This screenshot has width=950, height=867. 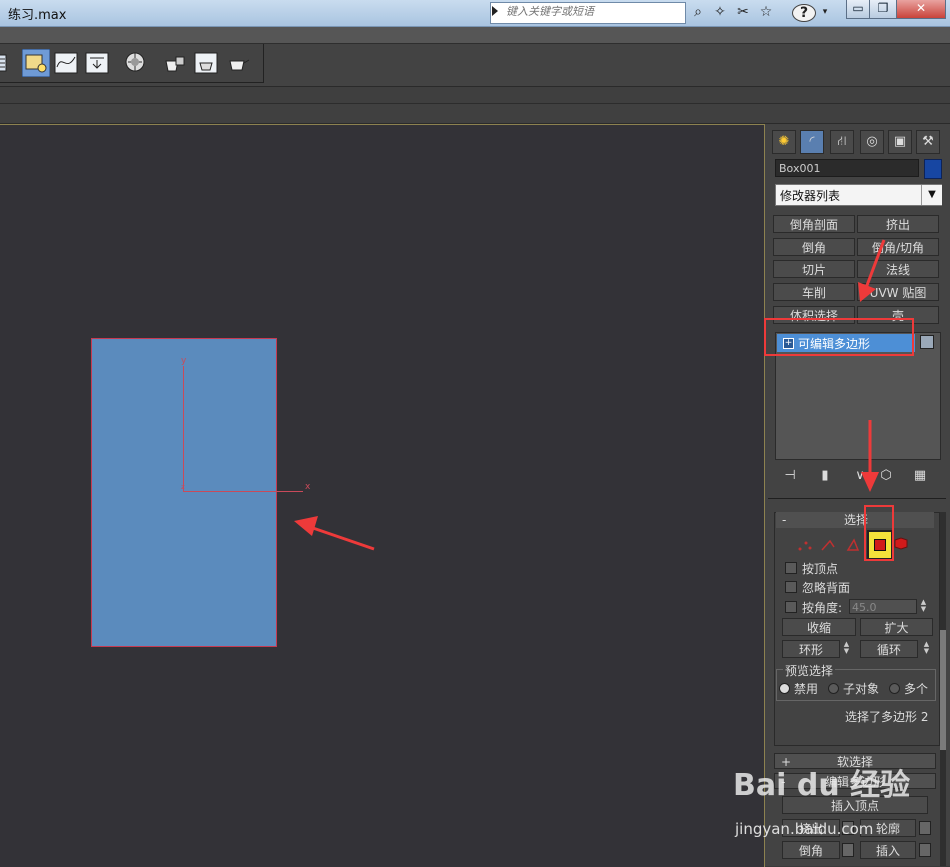 What do you see at coordinates (784, 142) in the screenshot?
I see `create-tab-icon: ✺` at bounding box center [784, 142].